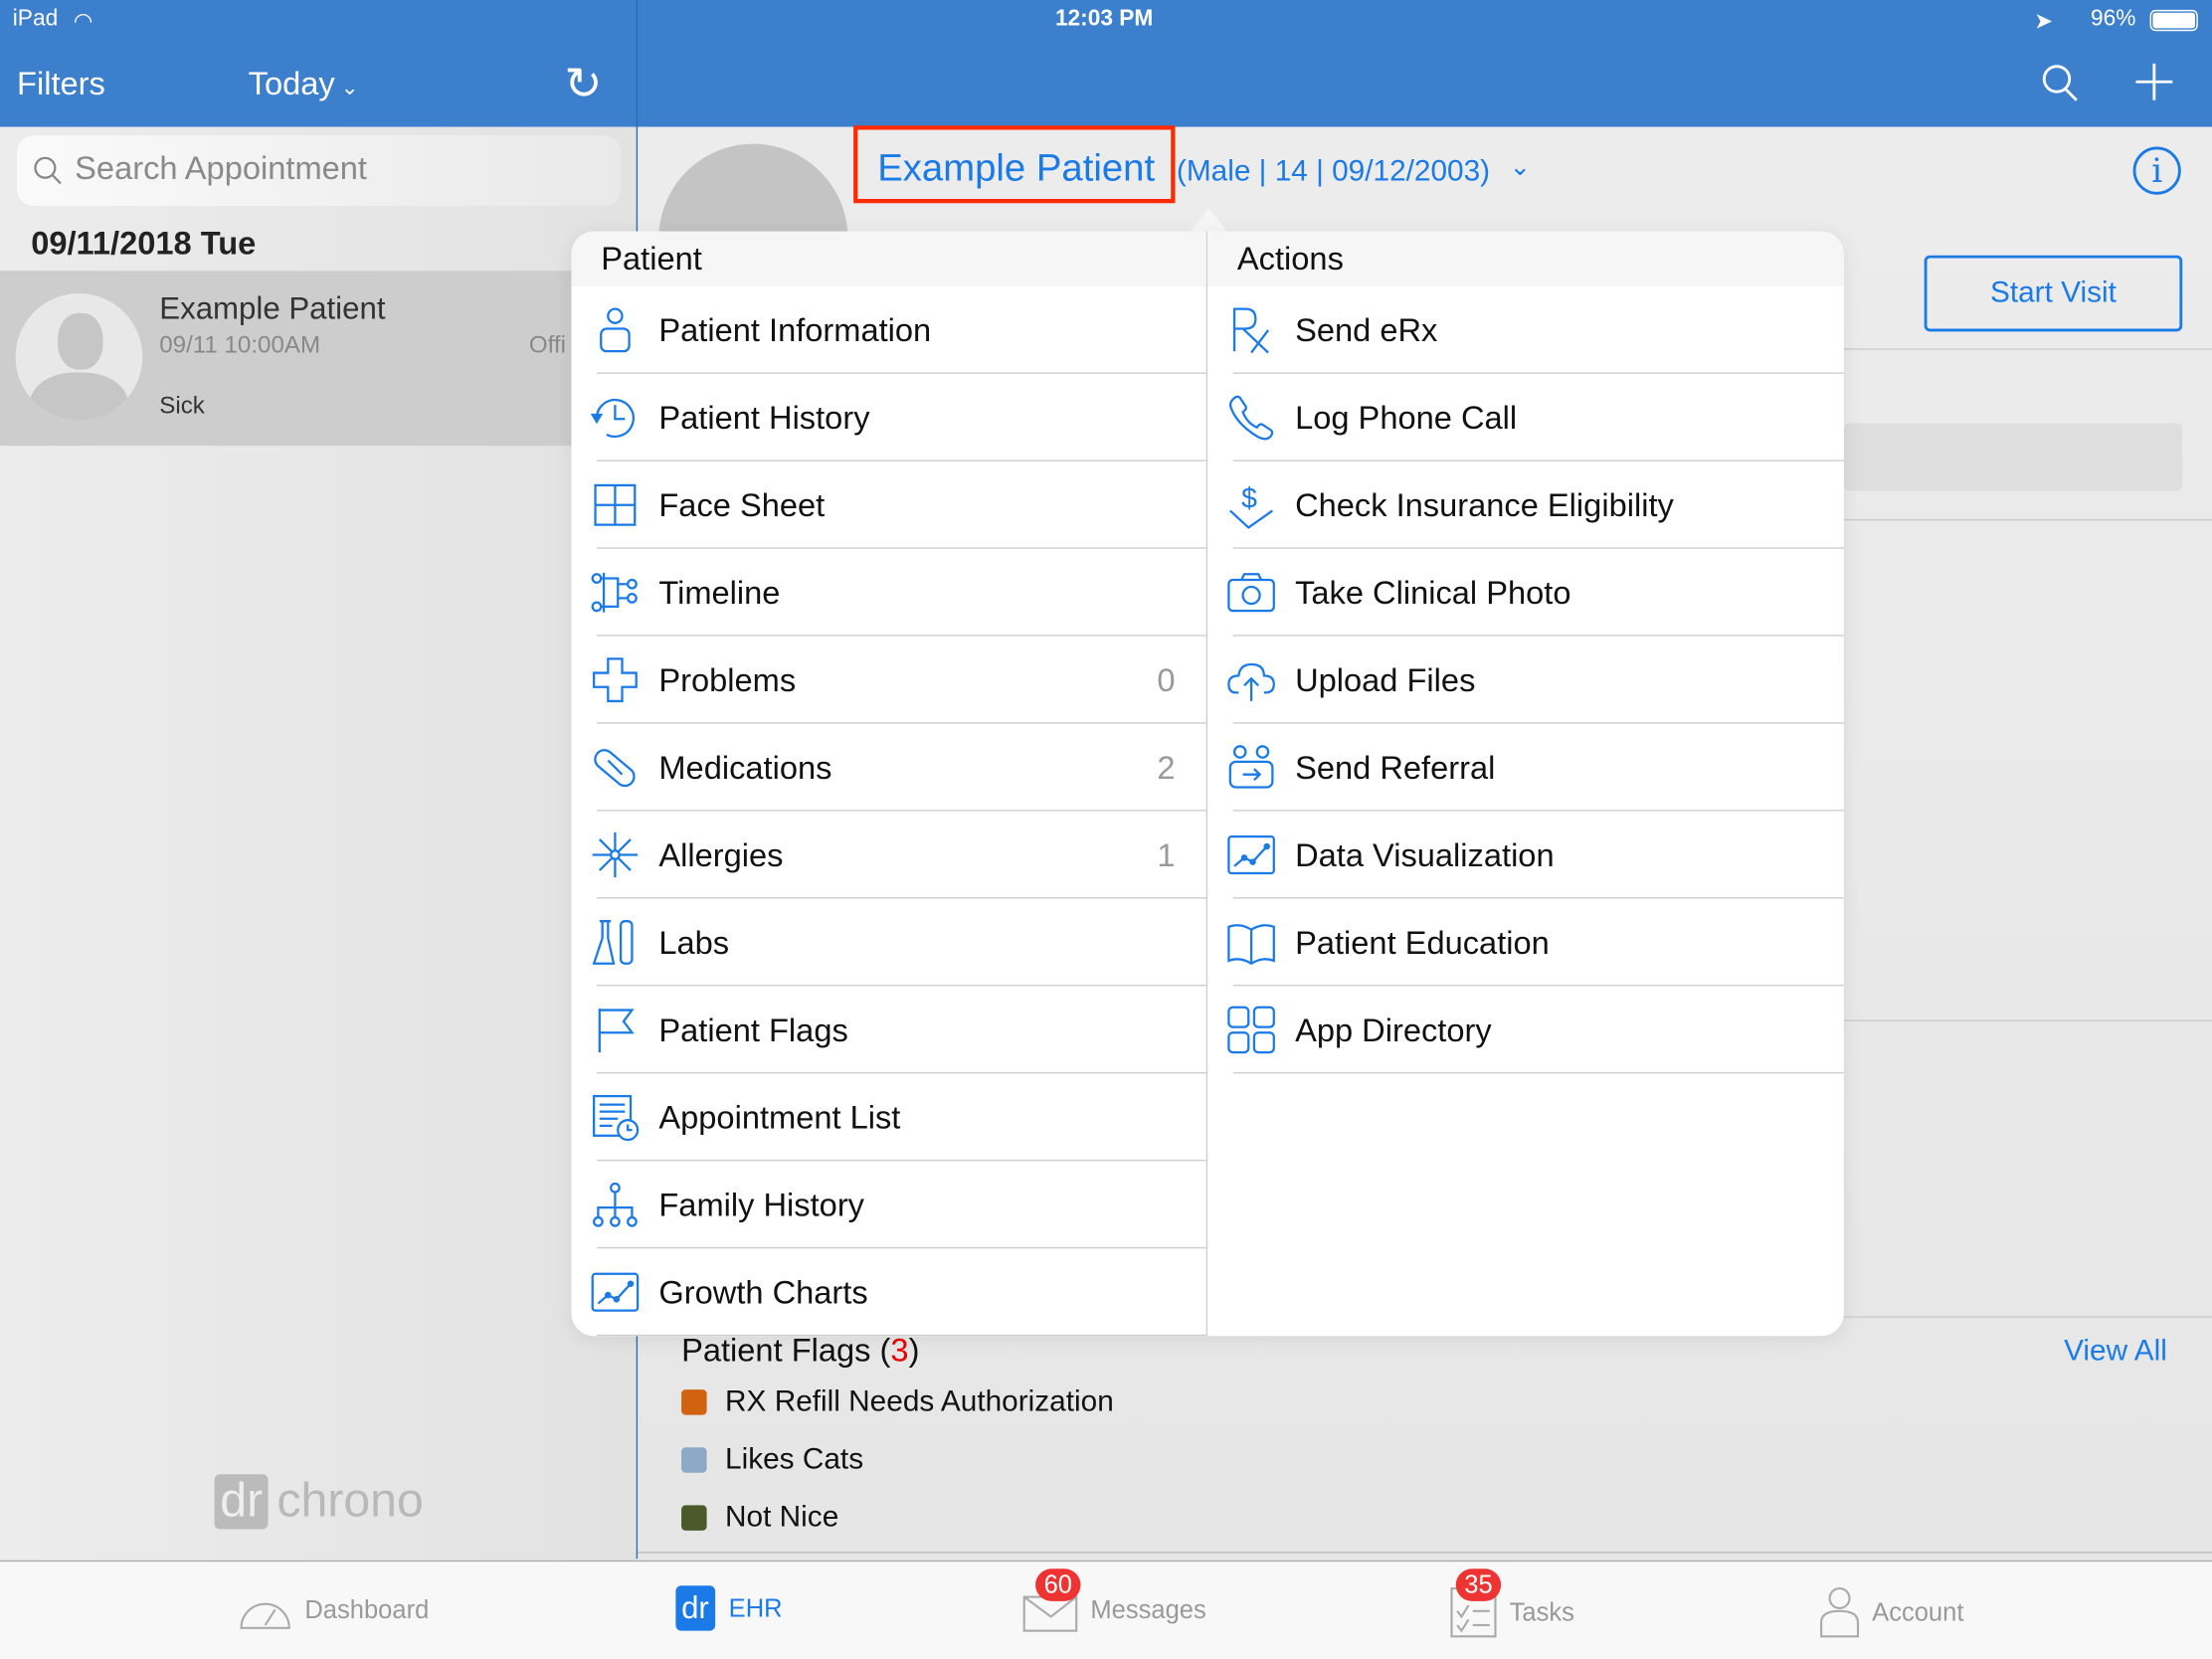 The image size is (2212, 1659). Describe the element at coordinates (1525, 330) in the screenshot. I see `menu-item-send-erx: Send eRx` at that location.